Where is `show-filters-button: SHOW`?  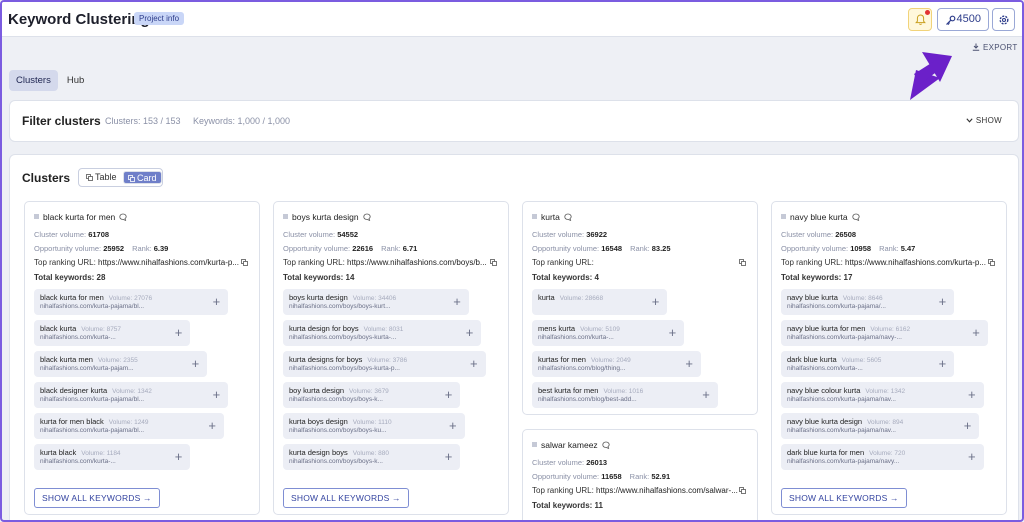 show-filters-button: SHOW is located at coordinates (984, 120).